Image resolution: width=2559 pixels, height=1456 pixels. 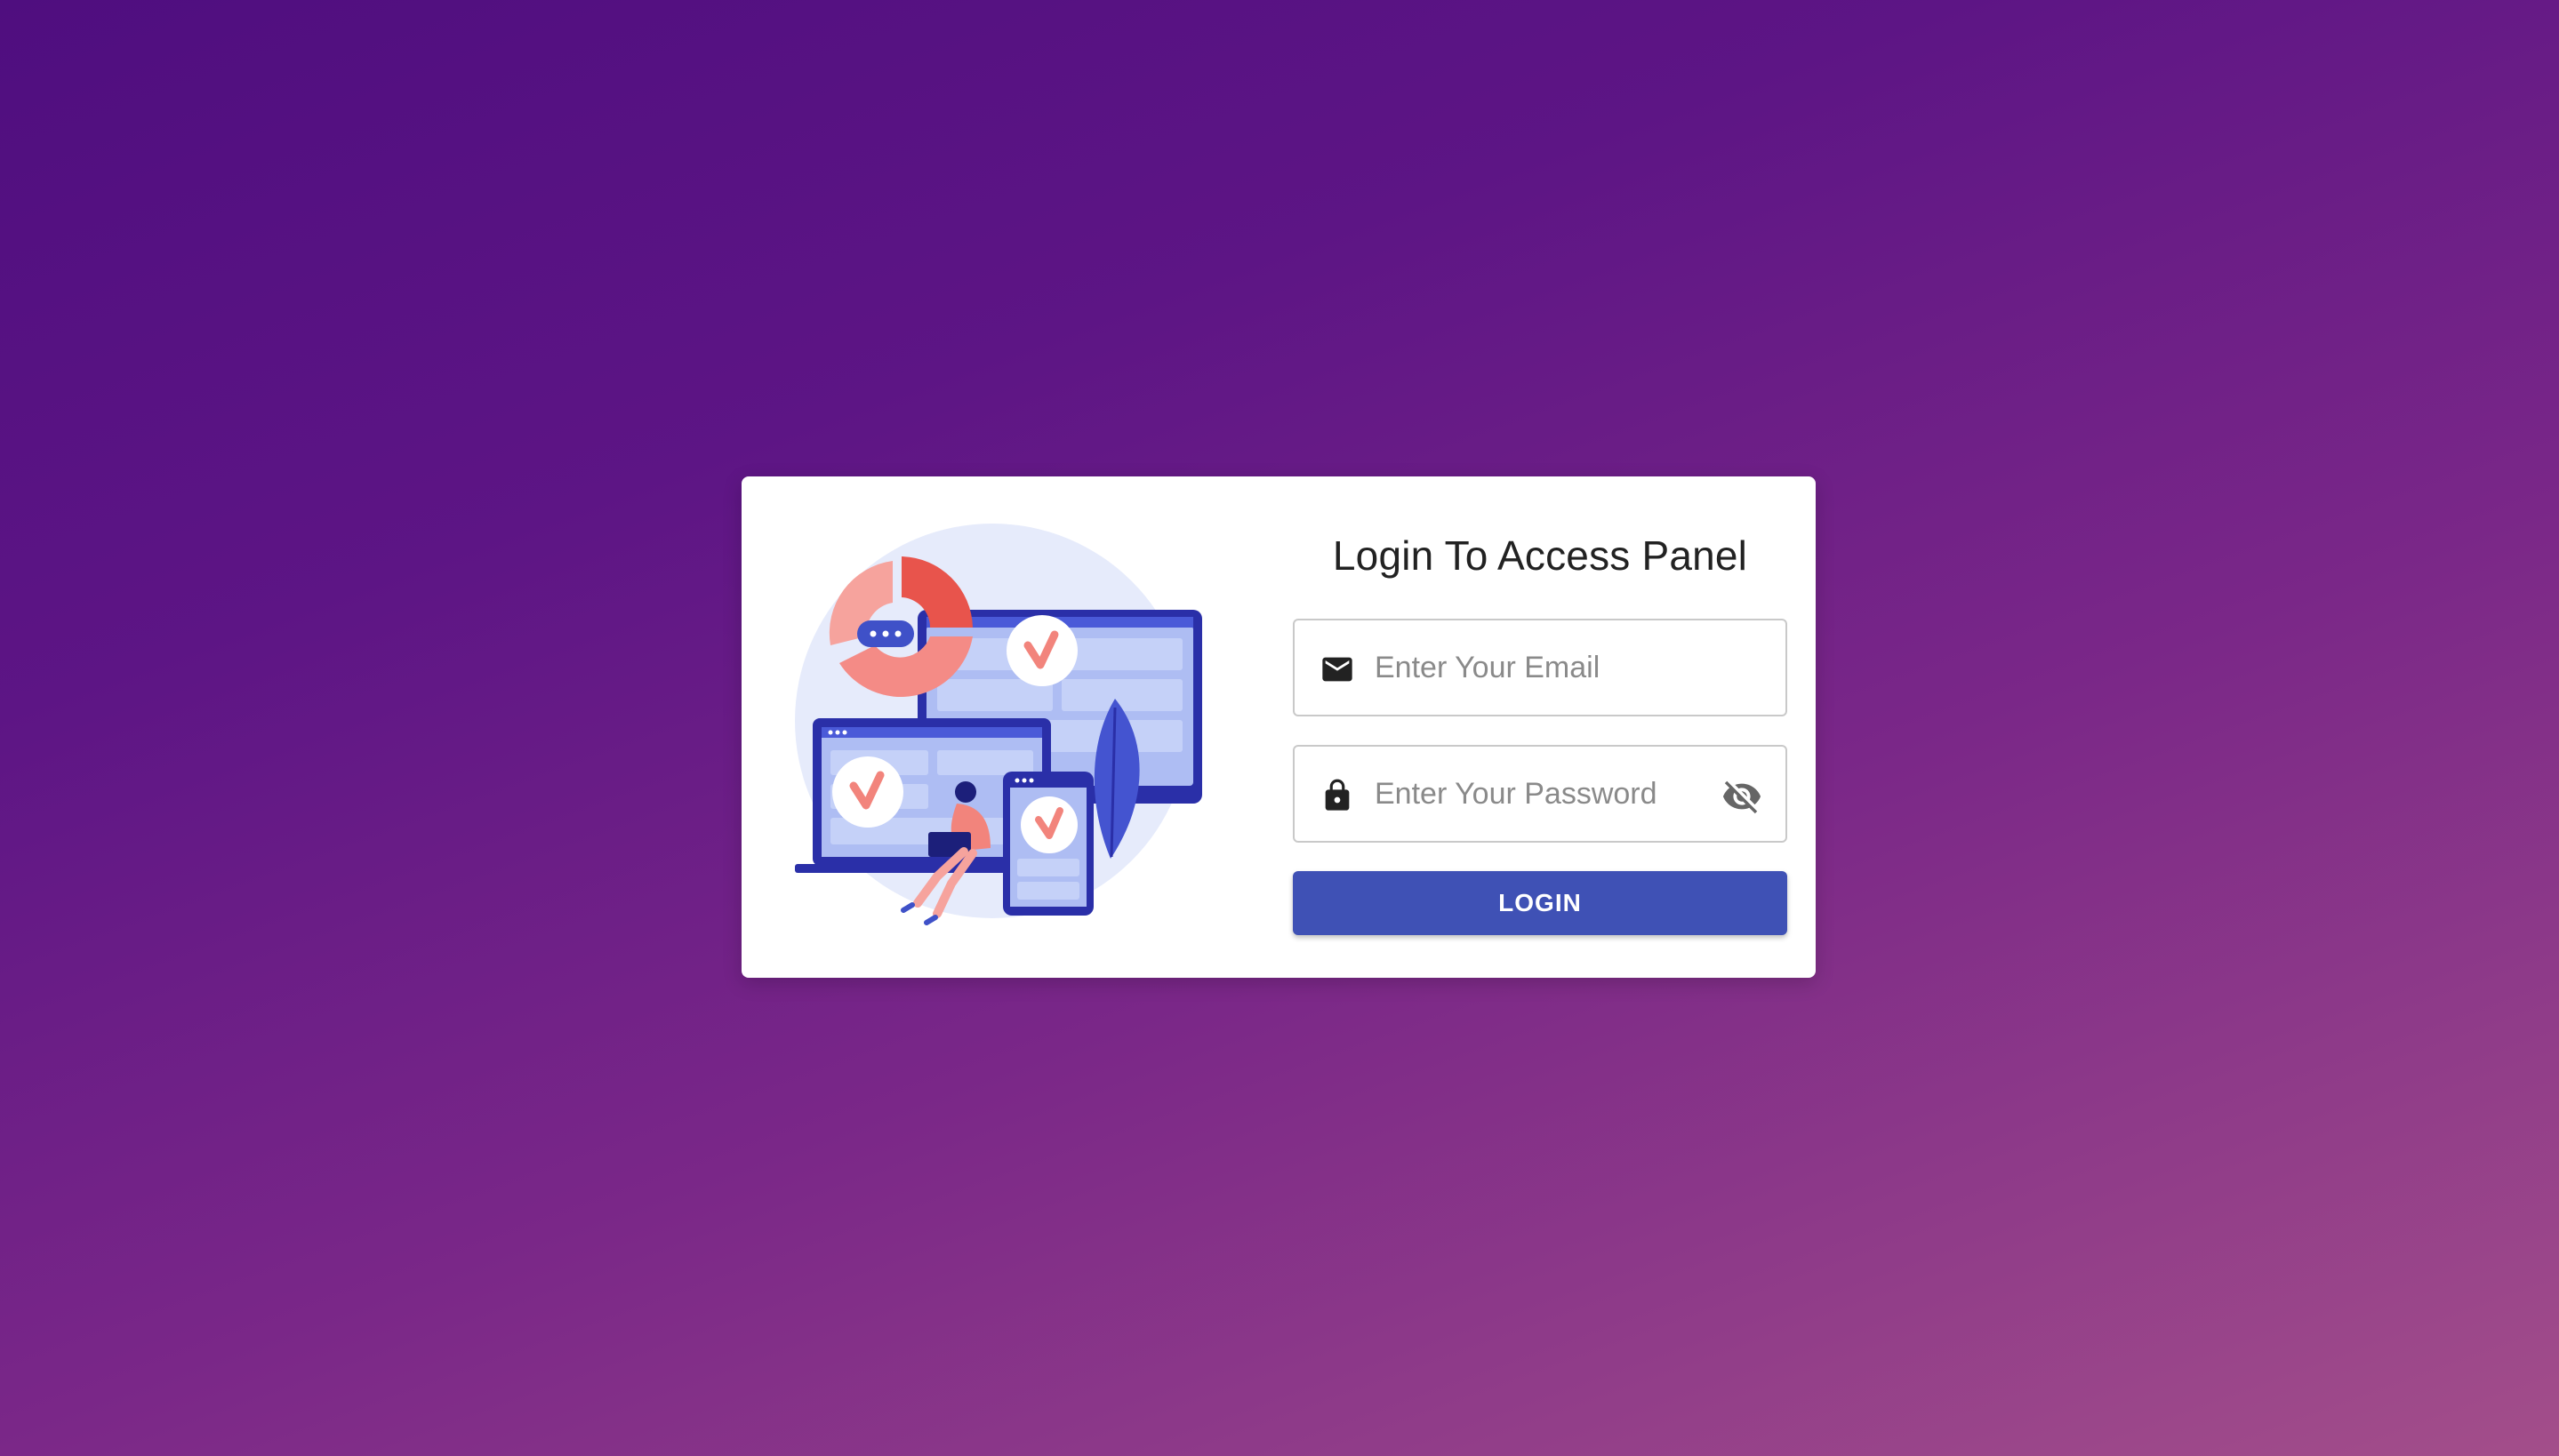 I want to click on devices-checkmark-illustration, so click(x=999, y=725).